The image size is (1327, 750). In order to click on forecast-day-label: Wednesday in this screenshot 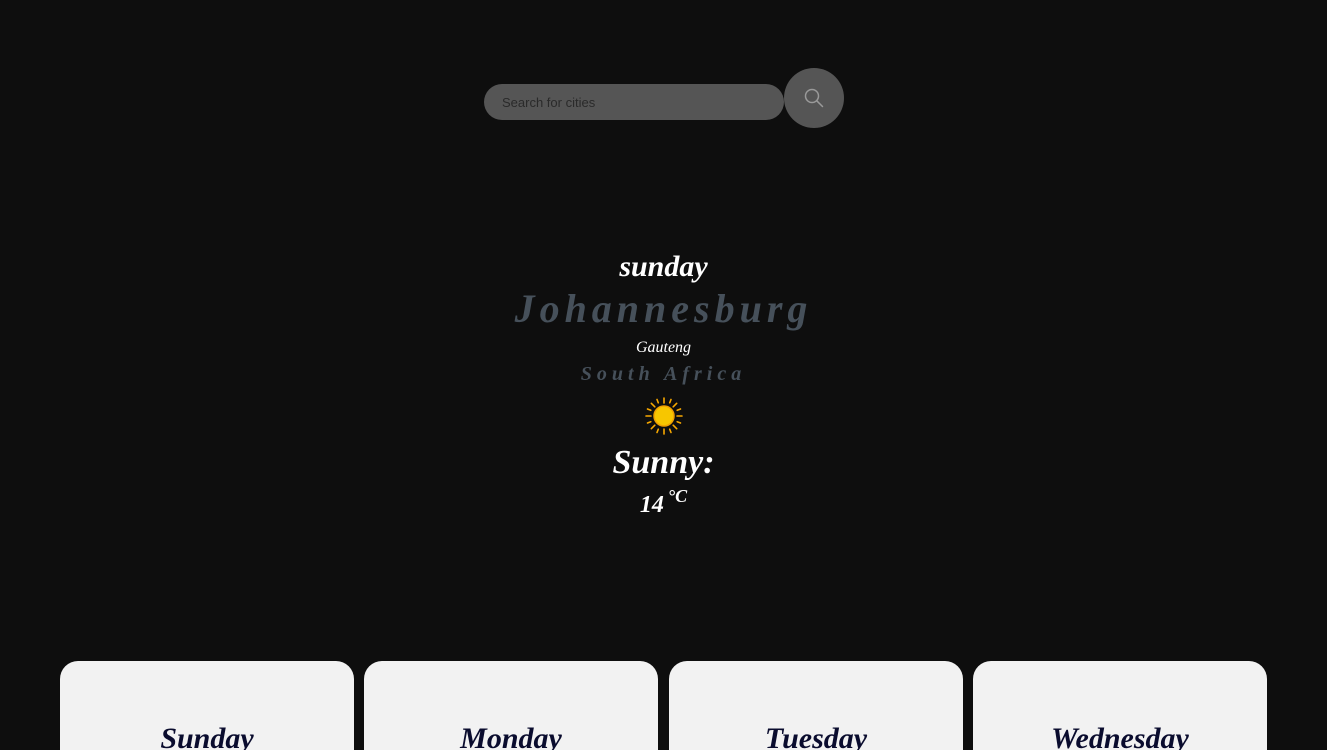, I will do `click(1120, 736)`.